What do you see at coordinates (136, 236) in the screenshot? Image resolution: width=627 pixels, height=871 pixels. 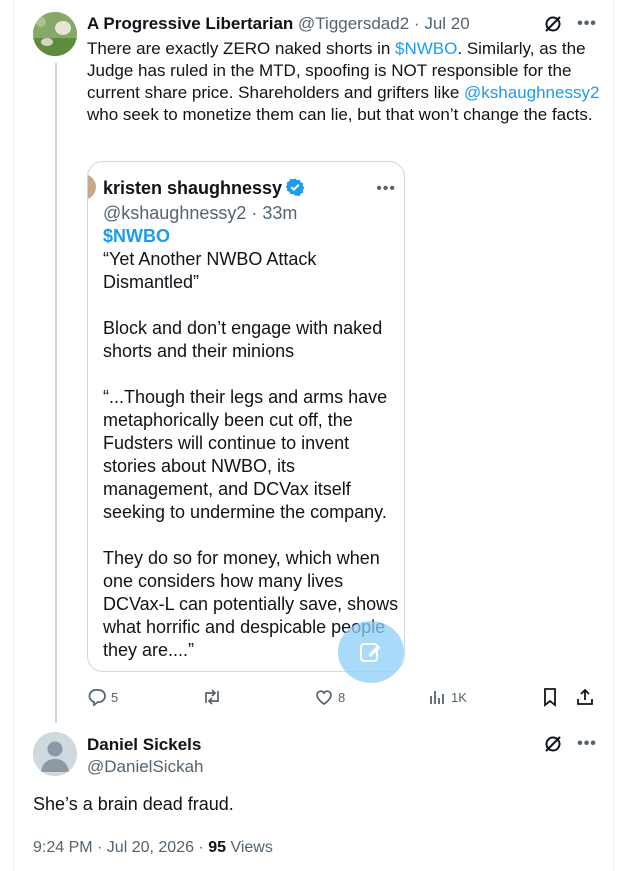 I see `quoted-cashtag: $NWBO` at bounding box center [136, 236].